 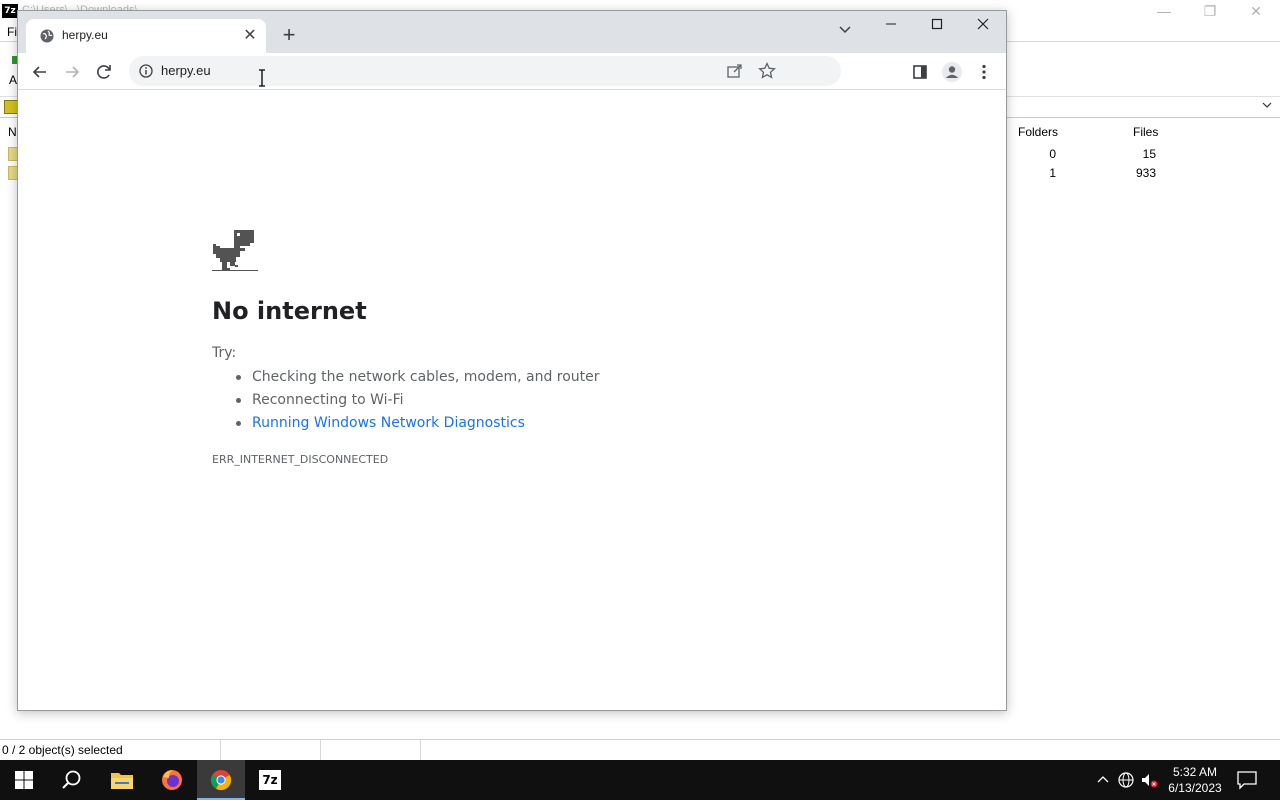 I want to click on url-text: herpy.eu, so click(x=186, y=70).